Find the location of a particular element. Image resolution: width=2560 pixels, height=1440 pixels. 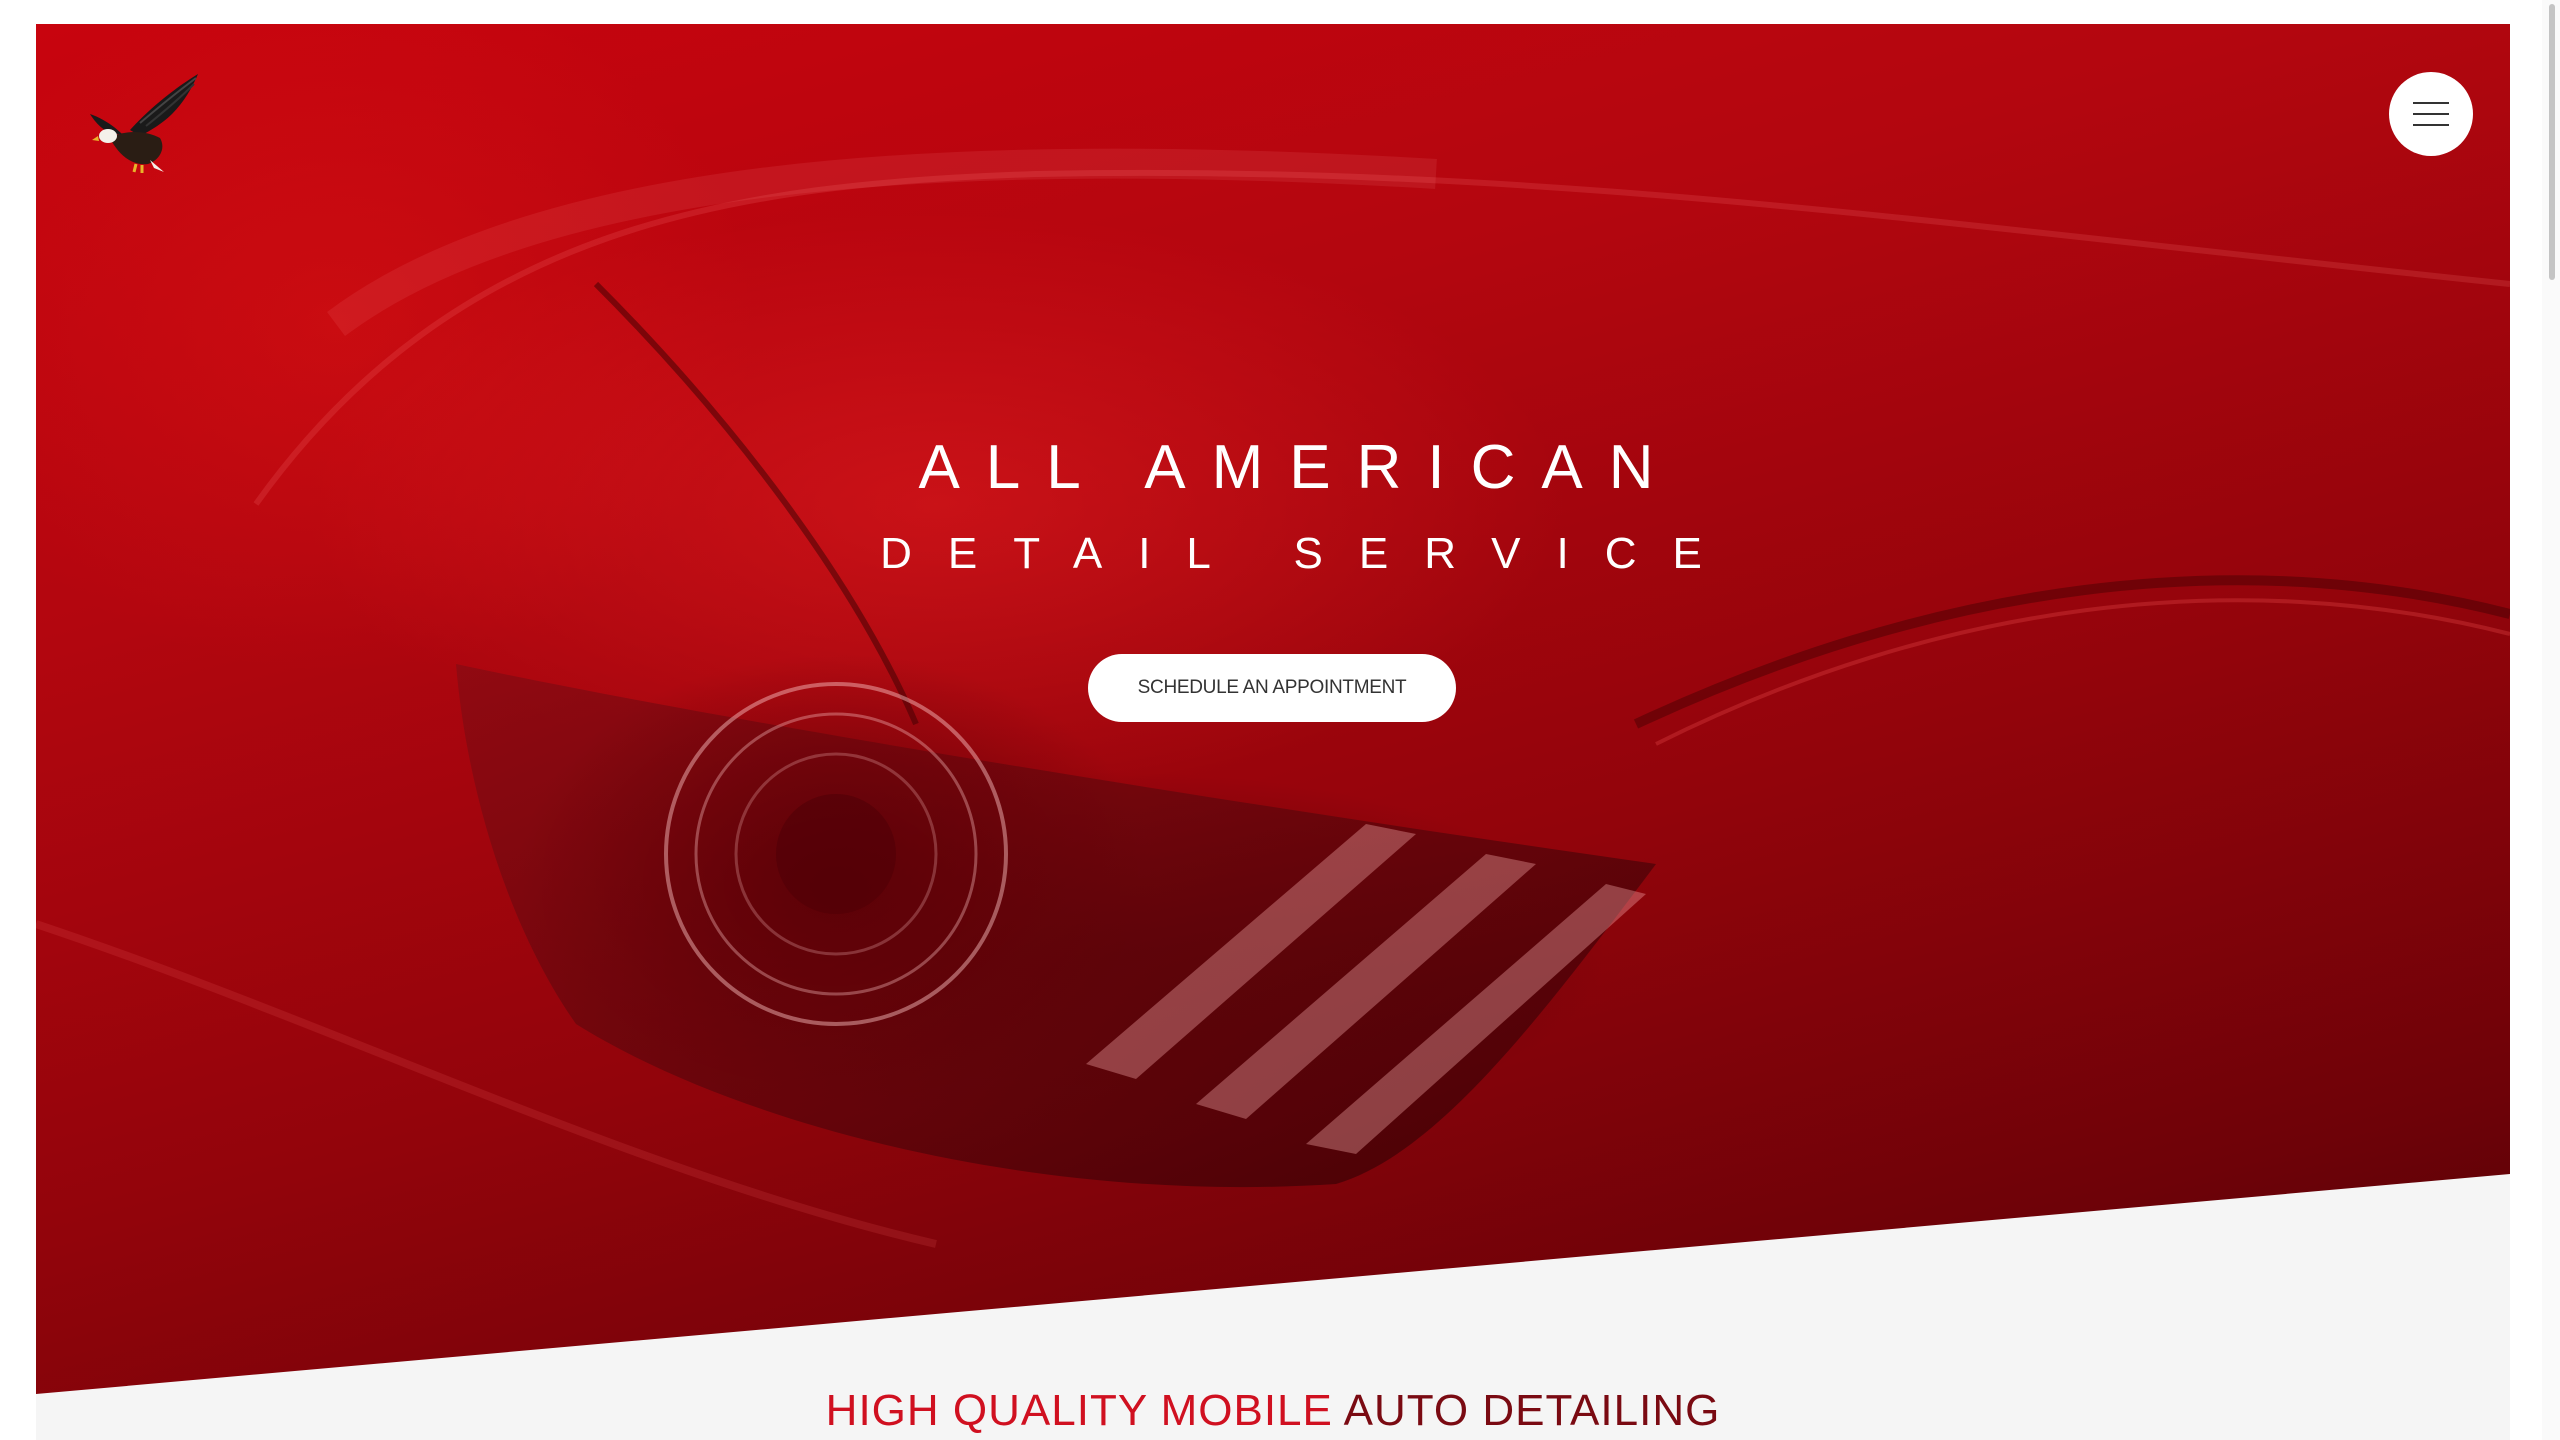

page-scrollbar is located at coordinates (2551, 720).